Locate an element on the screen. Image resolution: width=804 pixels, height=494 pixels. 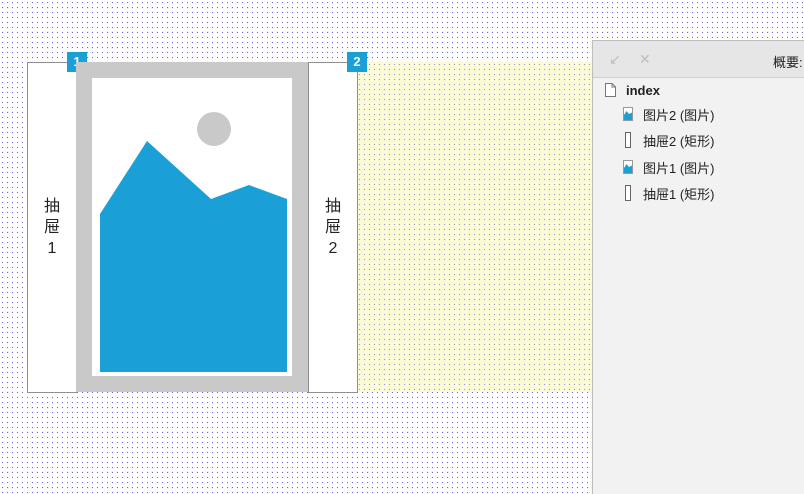
collapse-icon: ↙ is located at coordinates (615, 59).